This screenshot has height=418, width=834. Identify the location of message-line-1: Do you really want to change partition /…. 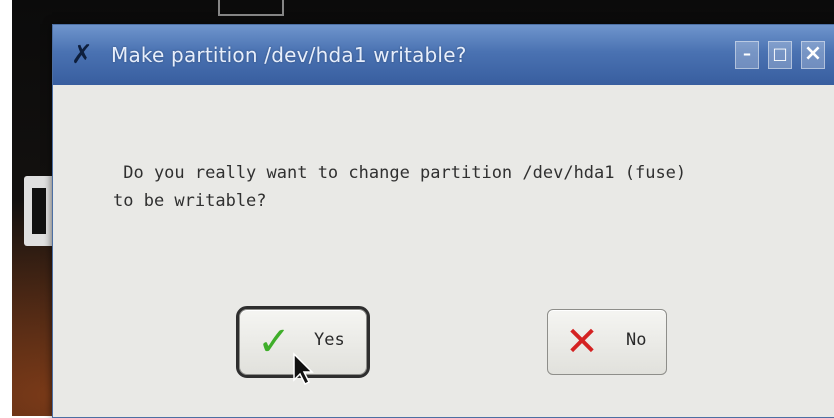
(400, 173).